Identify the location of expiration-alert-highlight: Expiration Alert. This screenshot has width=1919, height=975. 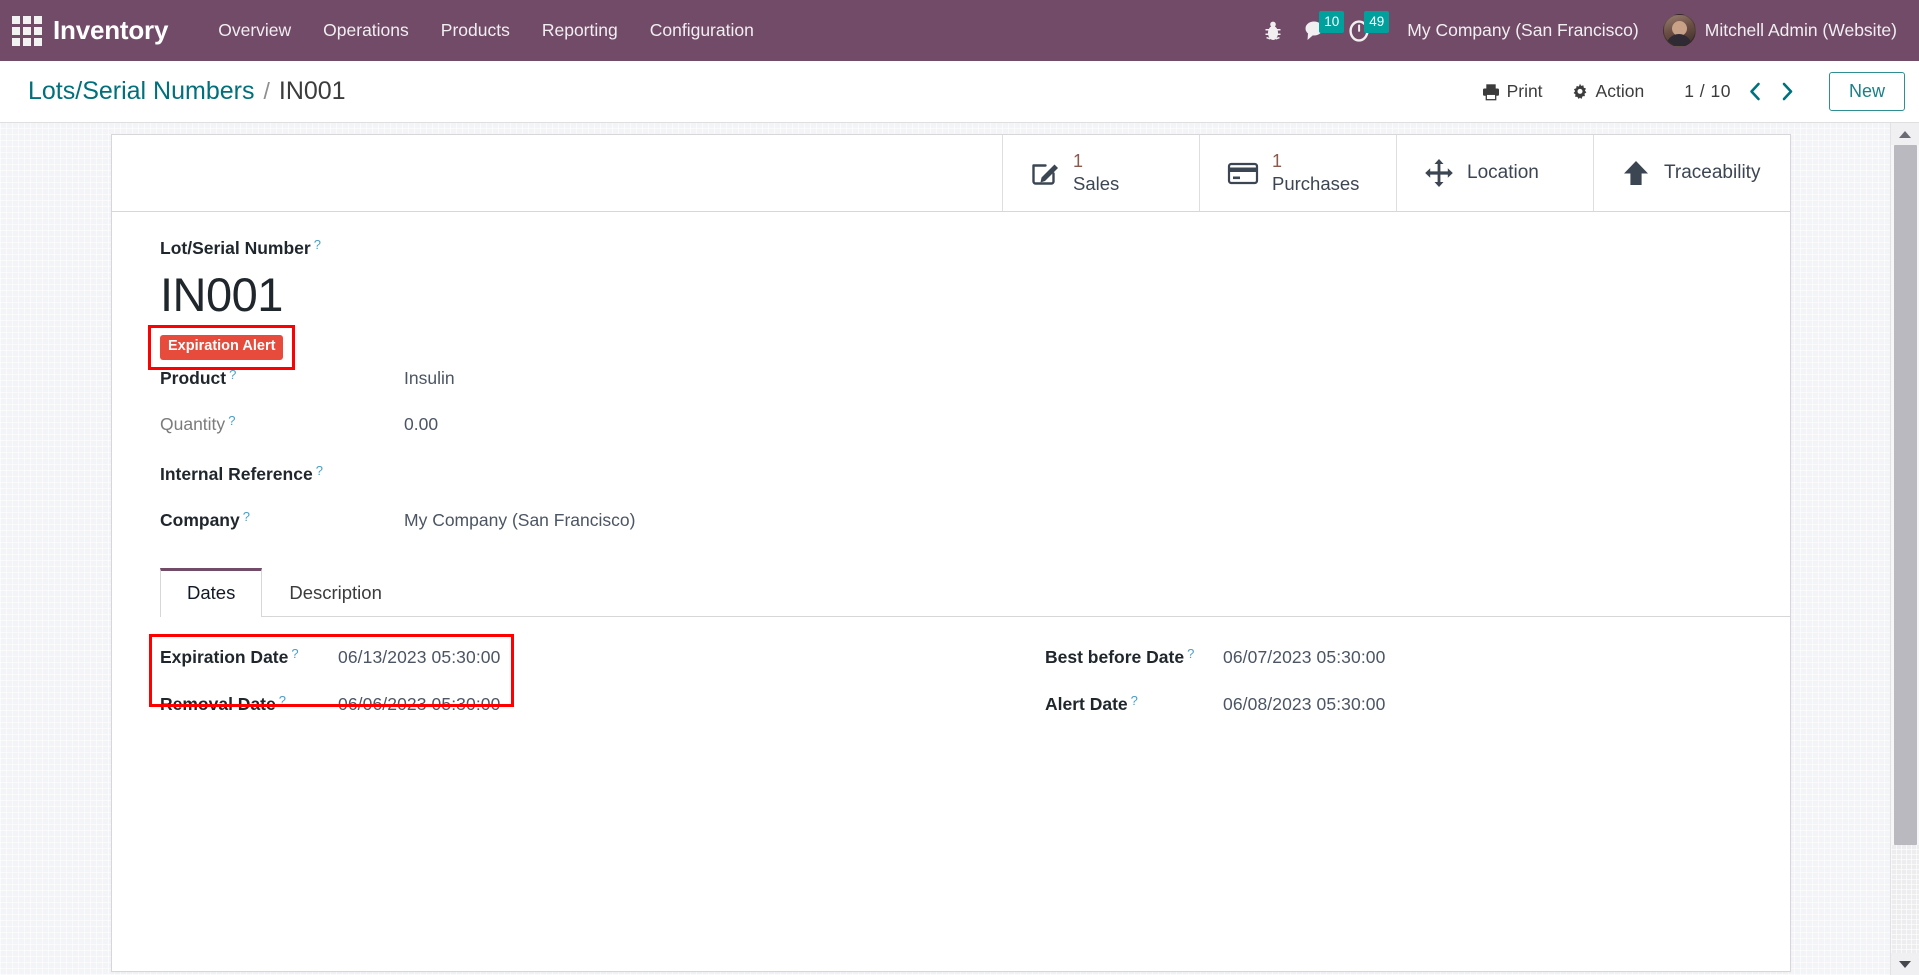
(221, 347).